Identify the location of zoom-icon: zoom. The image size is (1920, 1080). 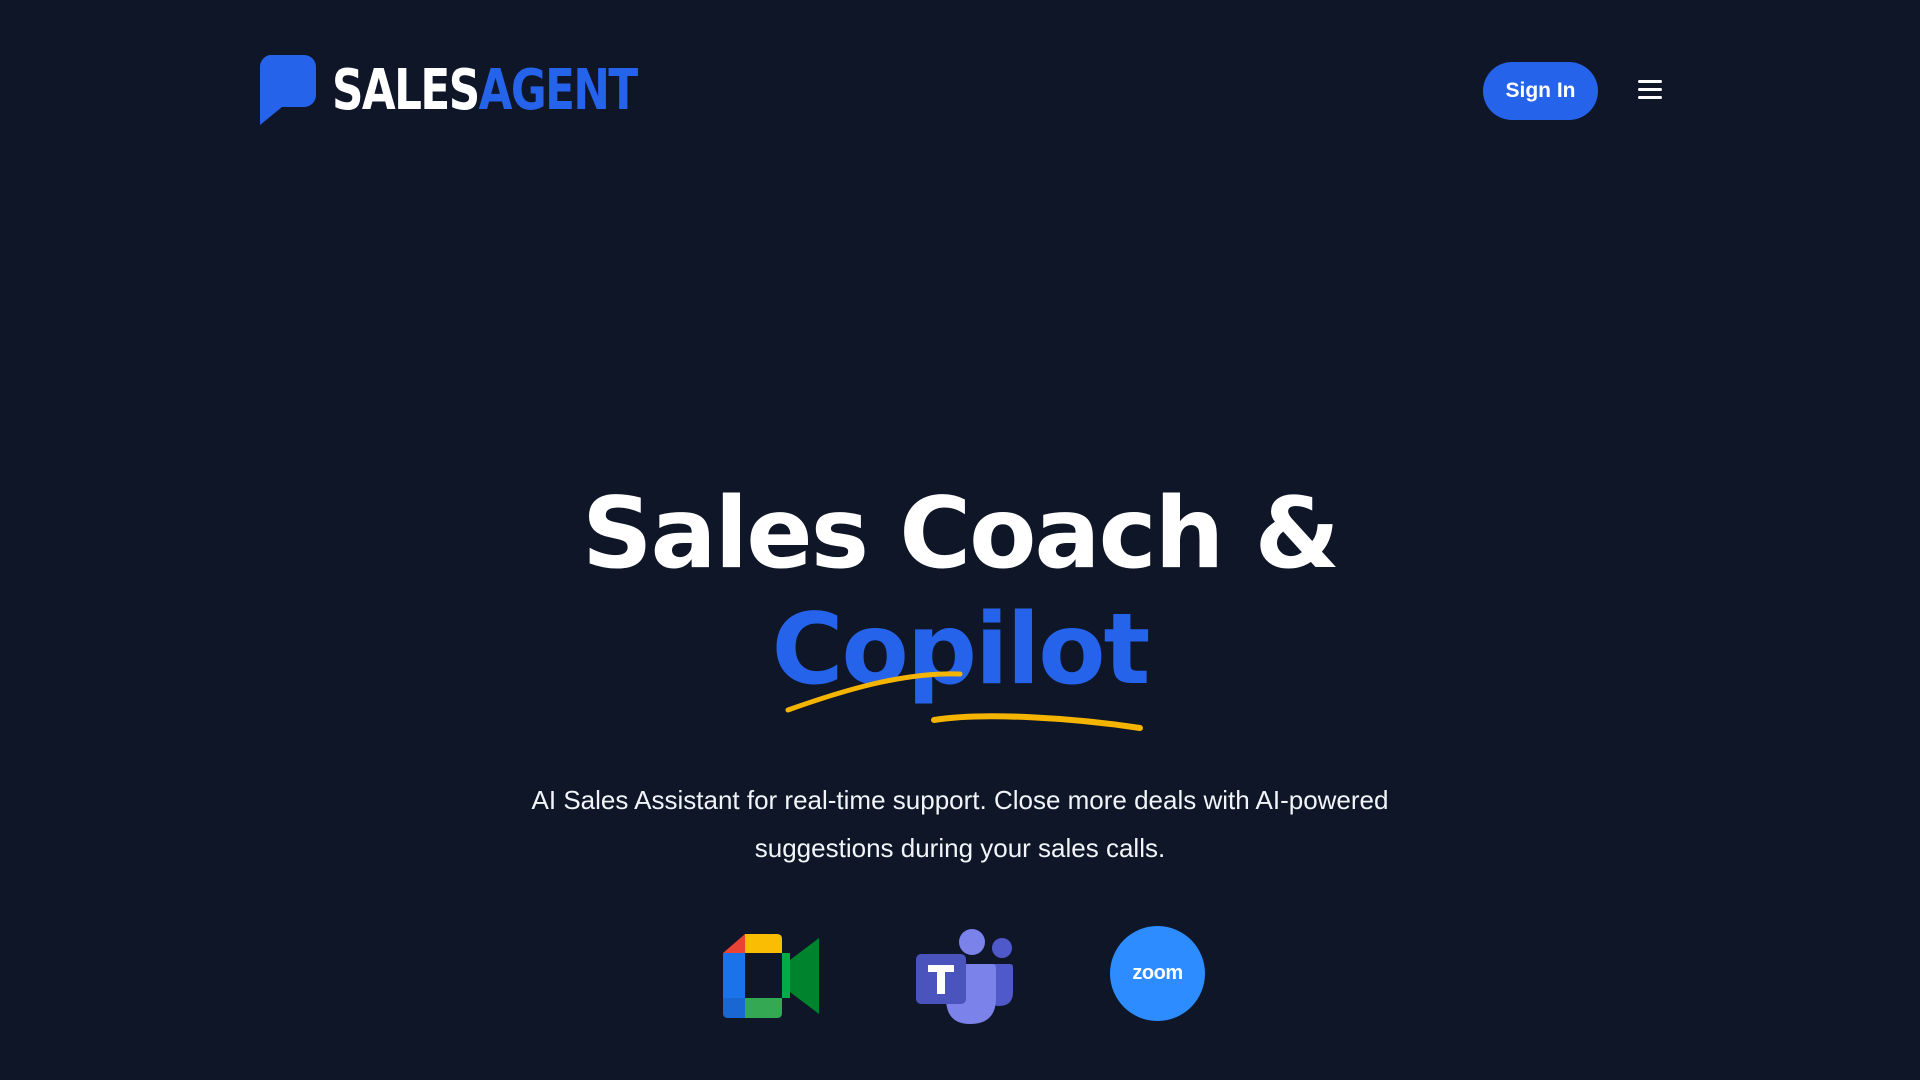
(1160, 976).